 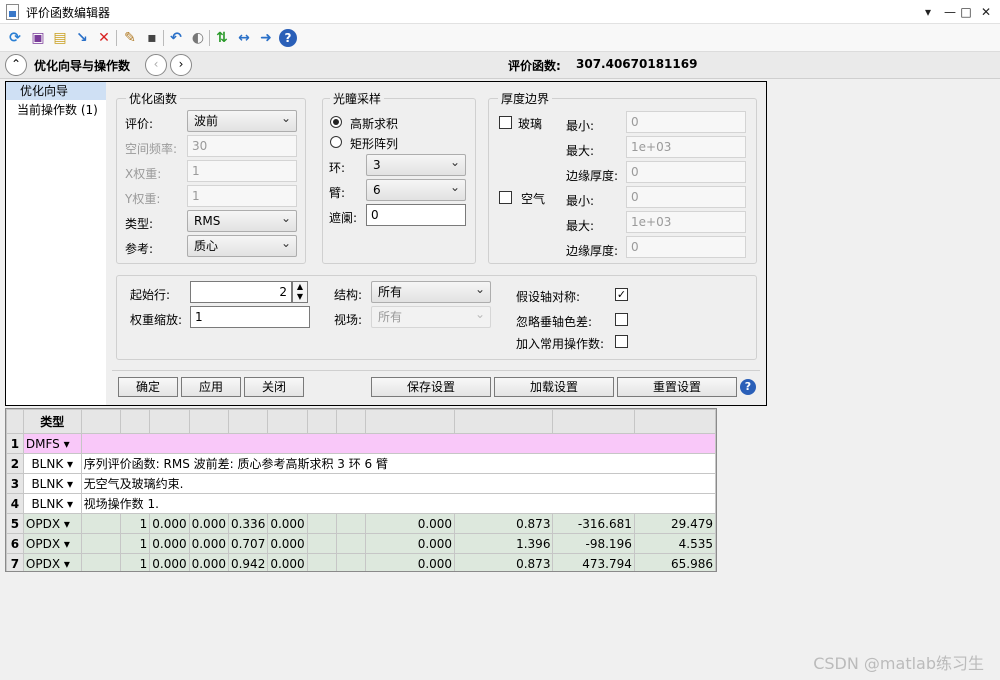 What do you see at coordinates (156, 65) in the screenshot?
I see `back-button: ‹` at bounding box center [156, 65].